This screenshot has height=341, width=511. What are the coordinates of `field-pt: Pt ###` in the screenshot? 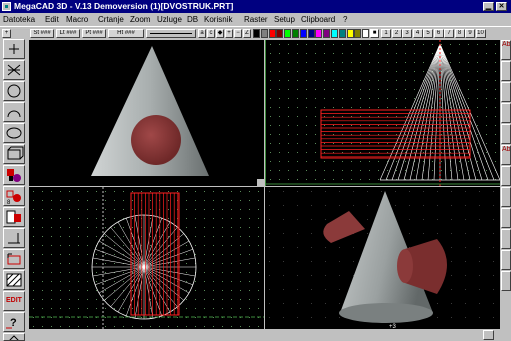 It's located at (94, 33).